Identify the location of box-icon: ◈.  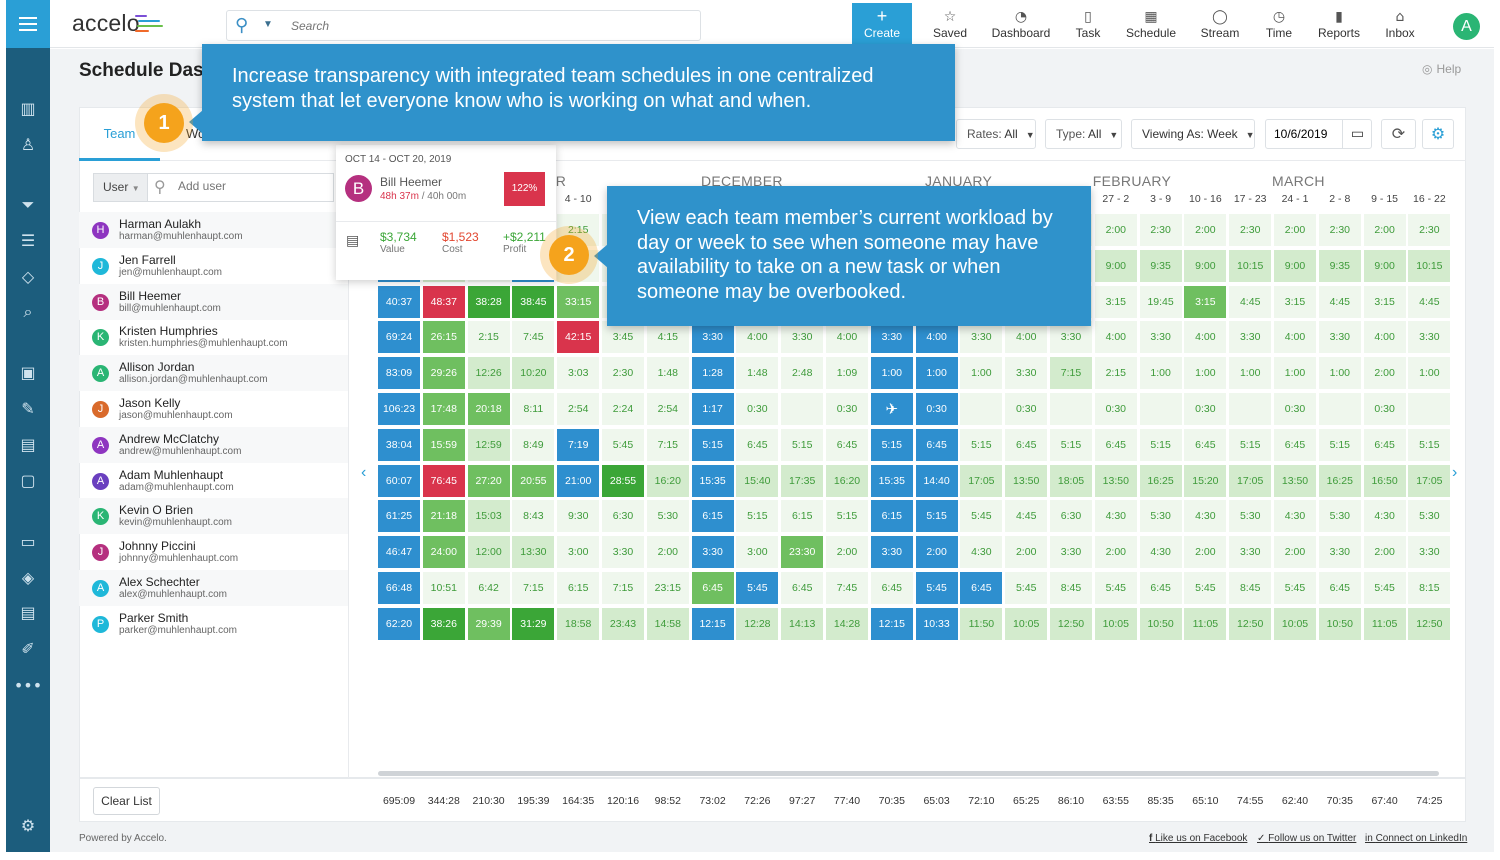
(28, 577).